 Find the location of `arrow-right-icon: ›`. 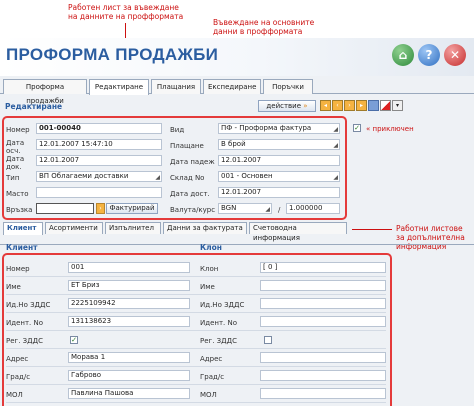

arrow-right-icon: › is located at coordinates (100, 208).